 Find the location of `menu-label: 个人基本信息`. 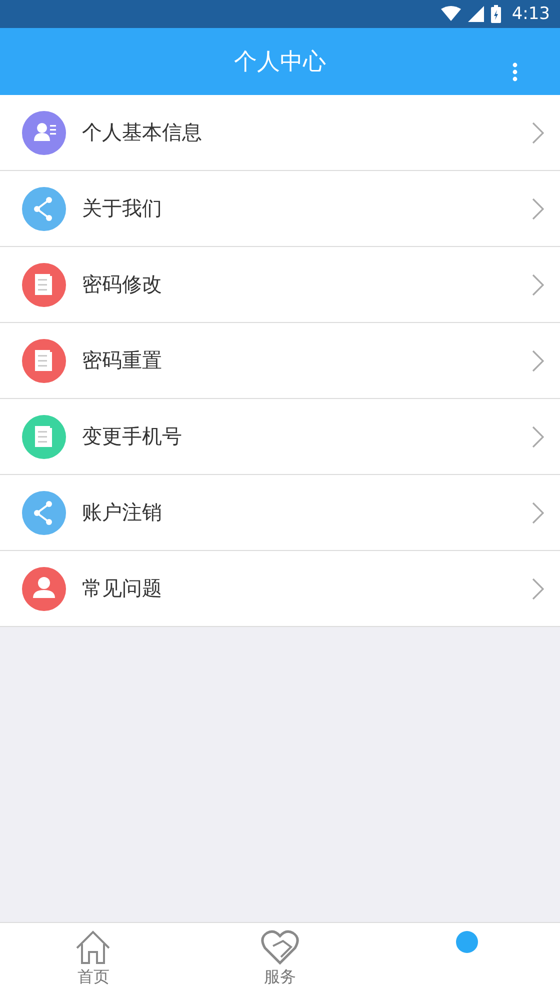

menu-label: 个人基本信息 is located at coordinates (142, 132).